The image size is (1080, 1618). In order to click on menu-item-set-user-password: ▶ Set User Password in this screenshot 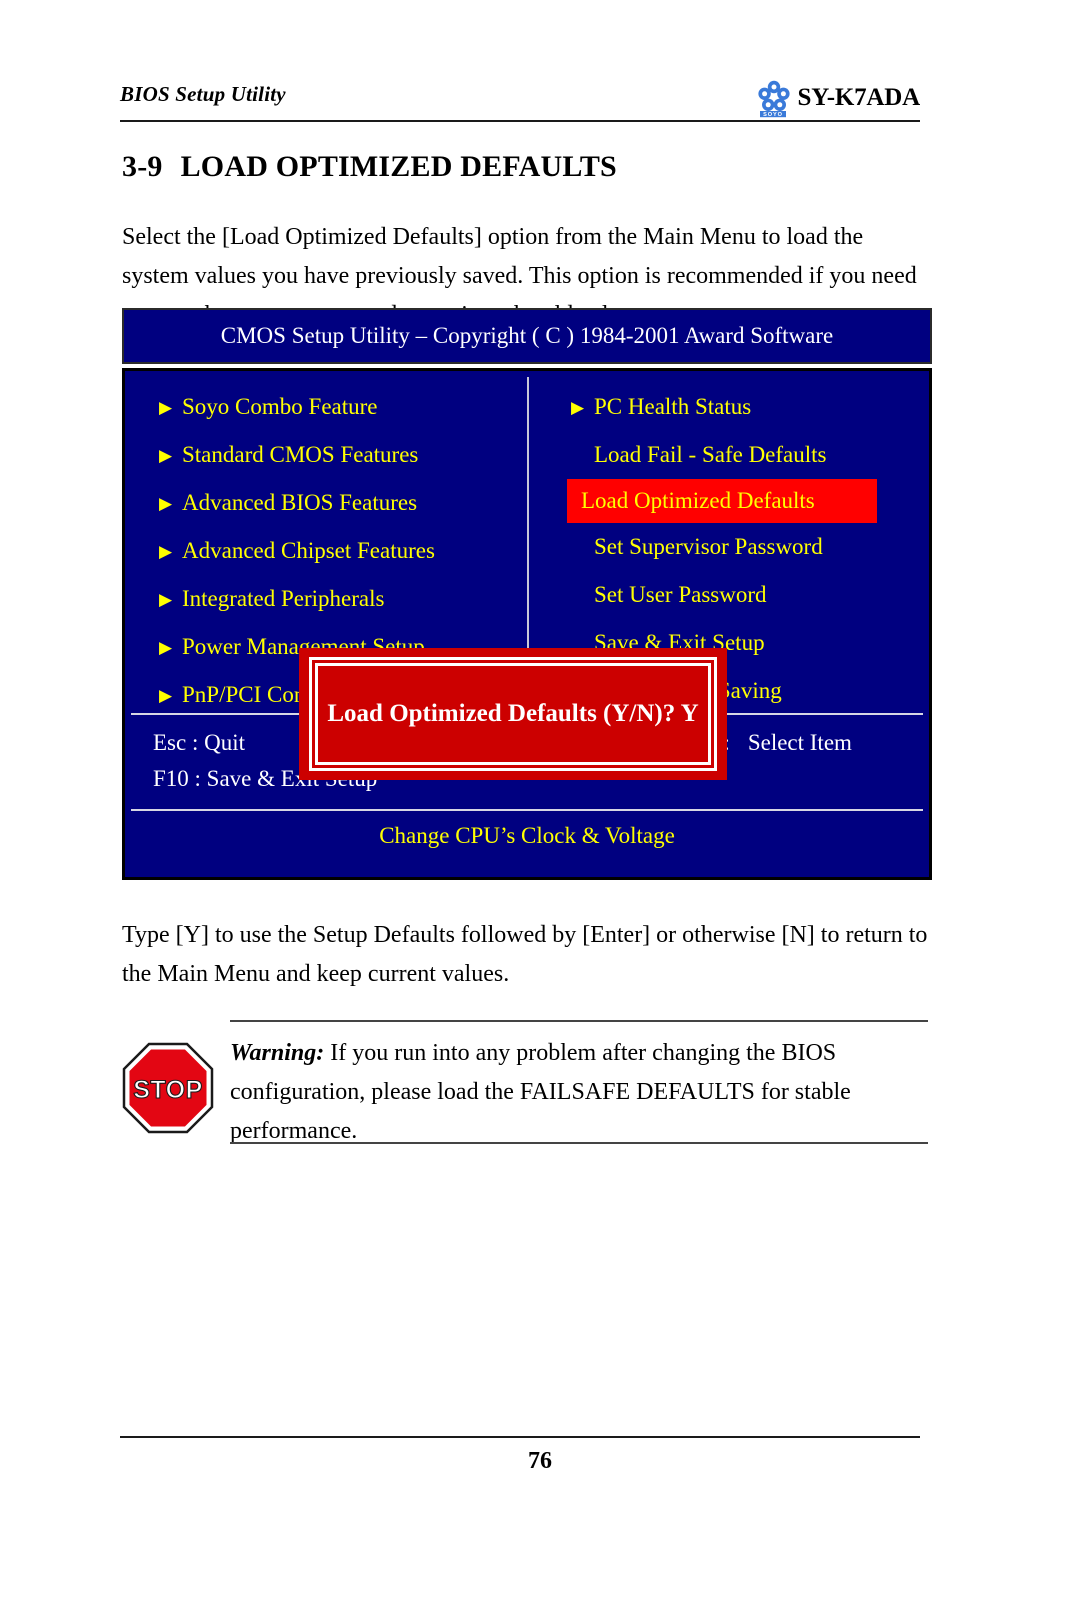, I will do `click(750, 595)`.